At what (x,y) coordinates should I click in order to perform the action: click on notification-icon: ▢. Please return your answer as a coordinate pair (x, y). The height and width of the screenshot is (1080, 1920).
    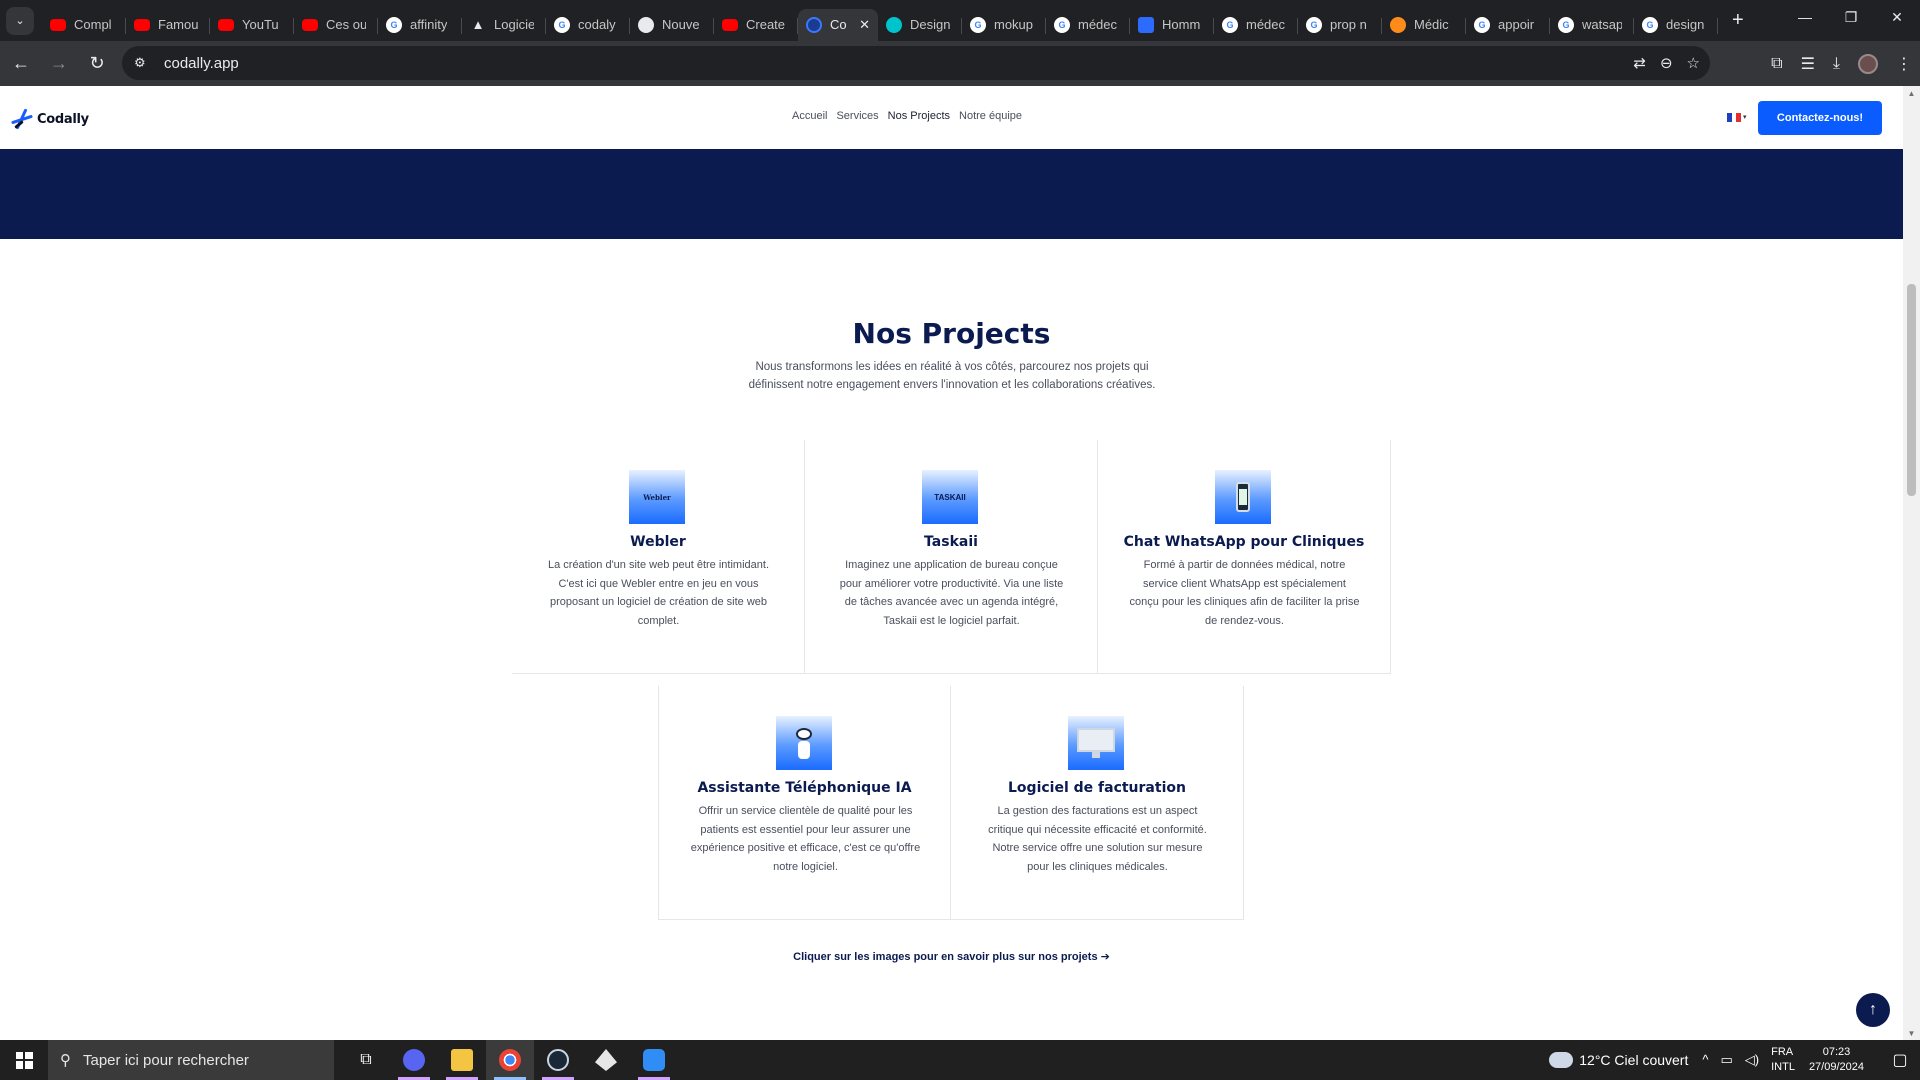
    Looking at the image, I should click on (1900, 1060).